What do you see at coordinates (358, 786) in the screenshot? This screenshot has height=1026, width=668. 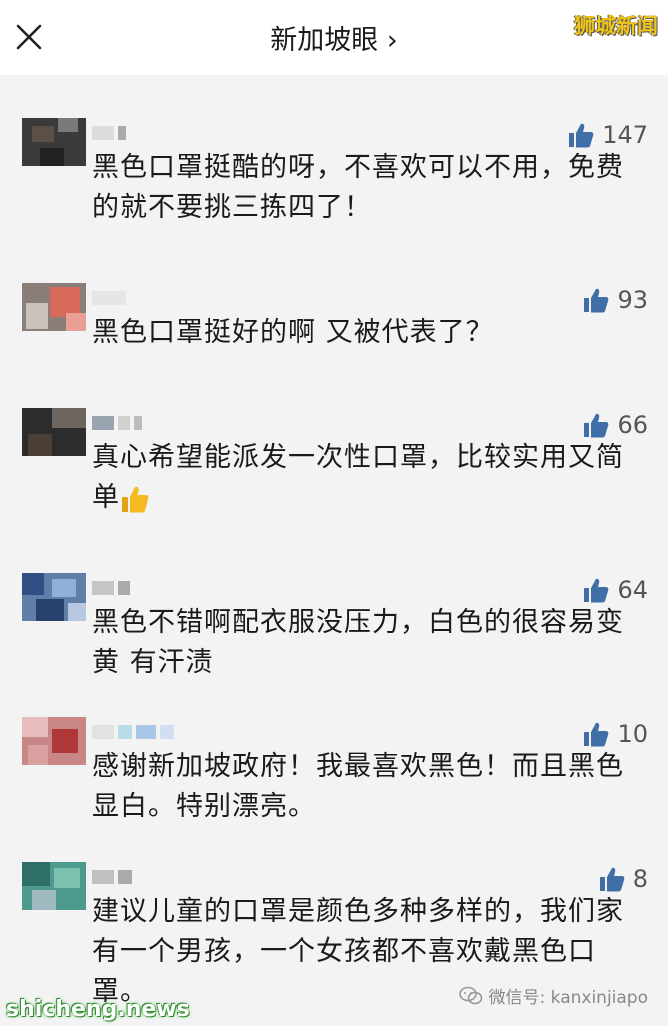 I see `comment-text: 感谢新加坡政府！我最喜欢黑色！而且黑色显白。特别漂亮。` at bounding box center [358, 786].